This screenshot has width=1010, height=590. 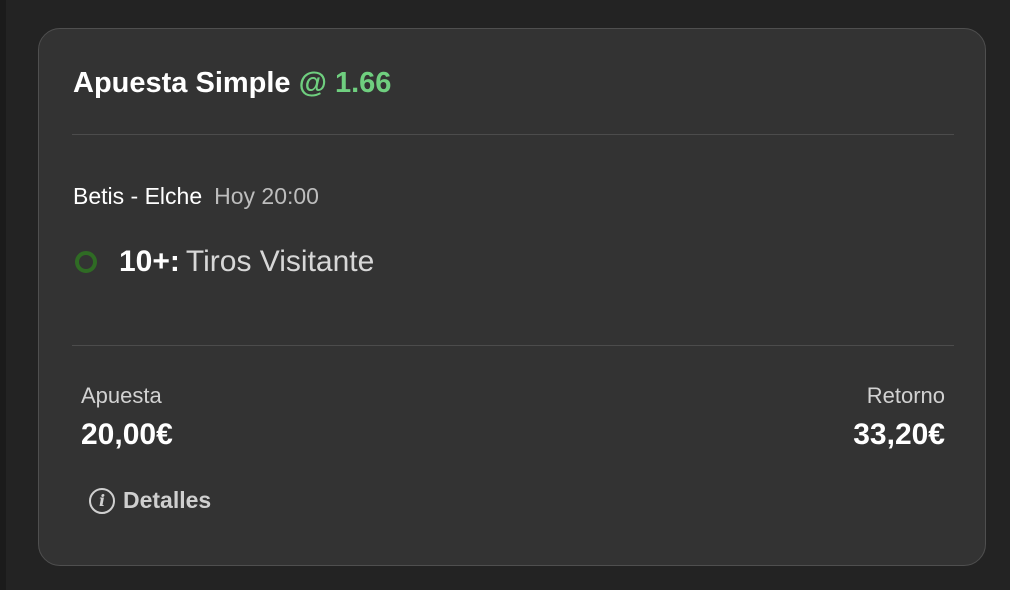 I want to click on event-teams: Betis - Elche, so click(x=138, y=196).